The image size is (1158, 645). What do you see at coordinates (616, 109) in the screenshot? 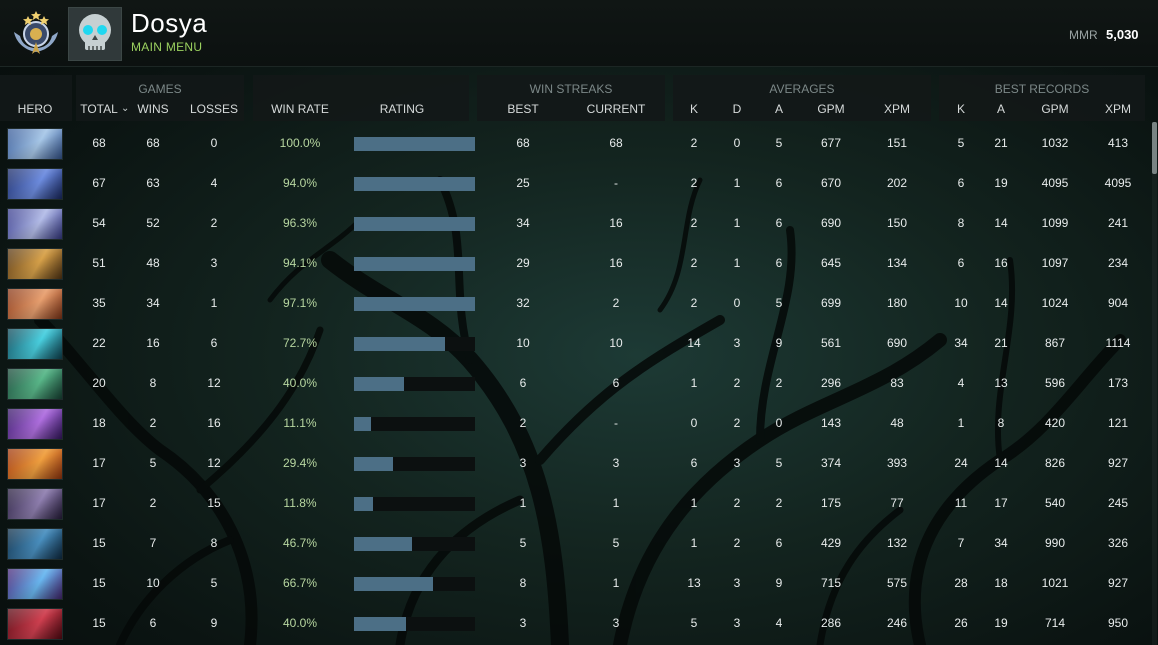
I see `col-streak-current: CURRENT` at bounding box center [616, 109].